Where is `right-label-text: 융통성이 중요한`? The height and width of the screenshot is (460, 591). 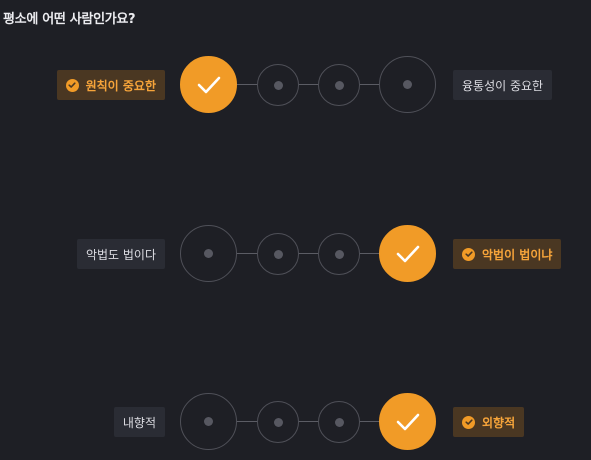 right-label-text: 융통성이 중요한 is located at coordinates (503, 85).